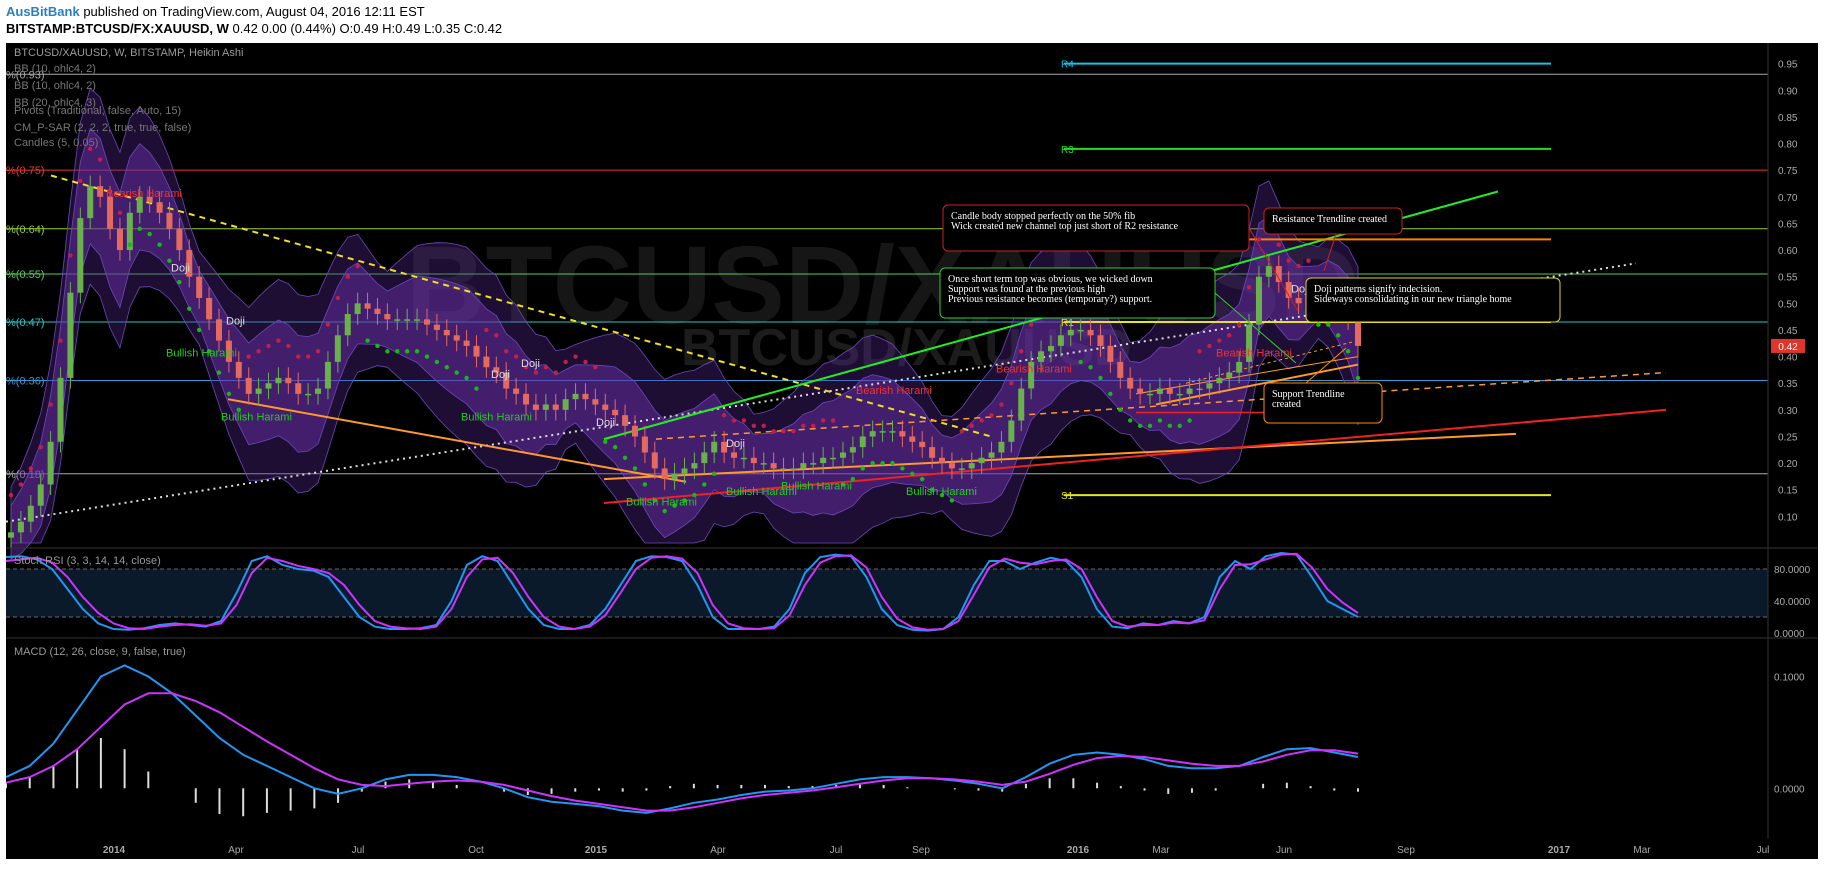  Describe the element at coordinates (1792, 602) in the screenshot. I see `stoch-y-tick: 40.0000` at that location.